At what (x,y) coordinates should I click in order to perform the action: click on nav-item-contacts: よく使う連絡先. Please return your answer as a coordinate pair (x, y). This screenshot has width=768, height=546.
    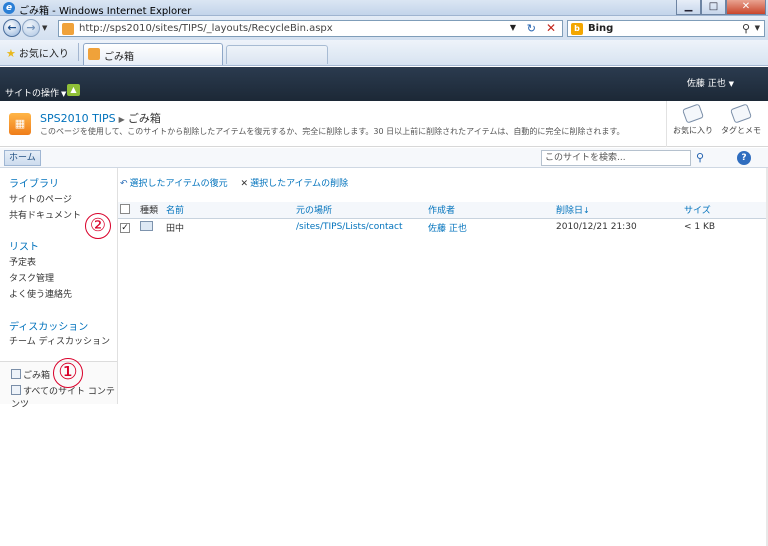
    Looking at the image, I should click on (40, 293).